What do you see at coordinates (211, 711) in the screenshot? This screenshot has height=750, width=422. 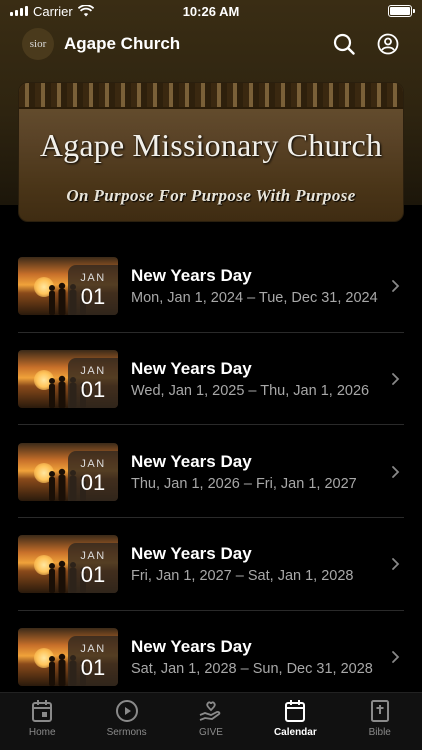 I see `give-icon` at bounding box center [211, 711].